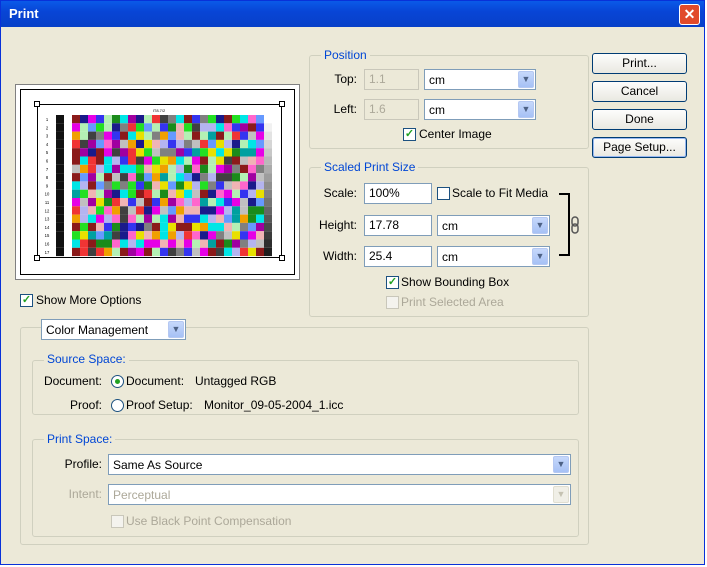 This screenshot has height=567, width=707. I want to click on center-image-checkbox: ✓, so click(409, 134).